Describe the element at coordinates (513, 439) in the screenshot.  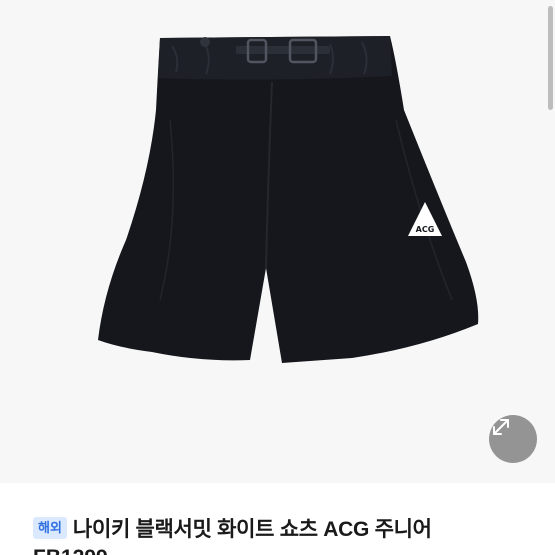
I see `expand-image-button` at that location.